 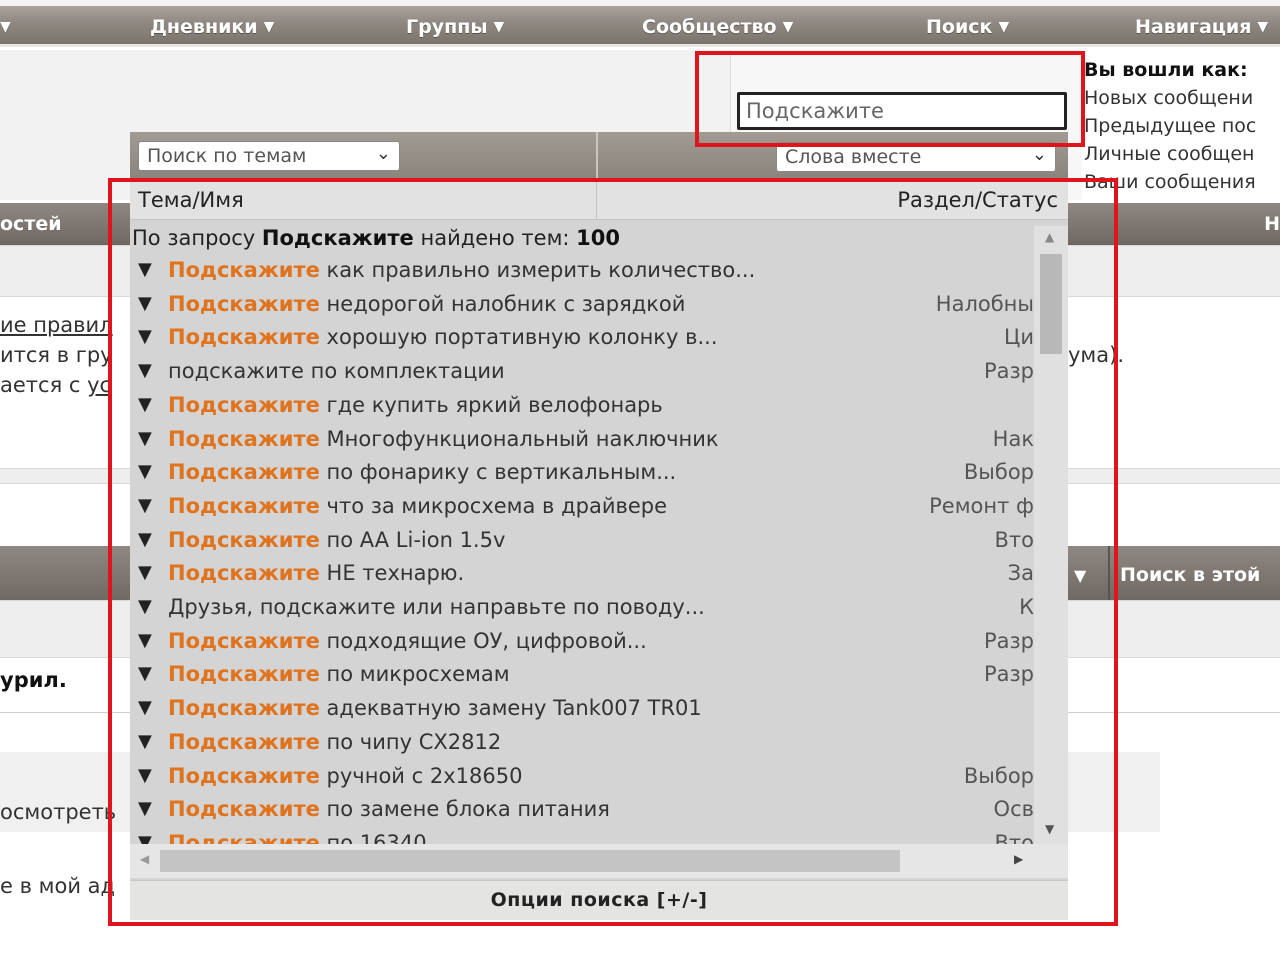 I want to click on search-this-thread-button: Поиск в этой, so click(x=1190, y=575).